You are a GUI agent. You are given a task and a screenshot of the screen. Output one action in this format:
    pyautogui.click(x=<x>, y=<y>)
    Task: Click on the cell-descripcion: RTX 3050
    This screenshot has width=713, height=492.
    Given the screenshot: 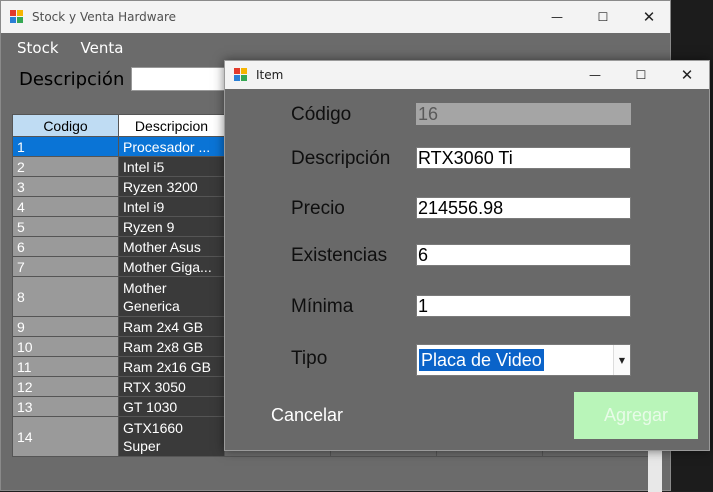 What is the action you would take?
    pyautogui.click(x=171, y=386)
    